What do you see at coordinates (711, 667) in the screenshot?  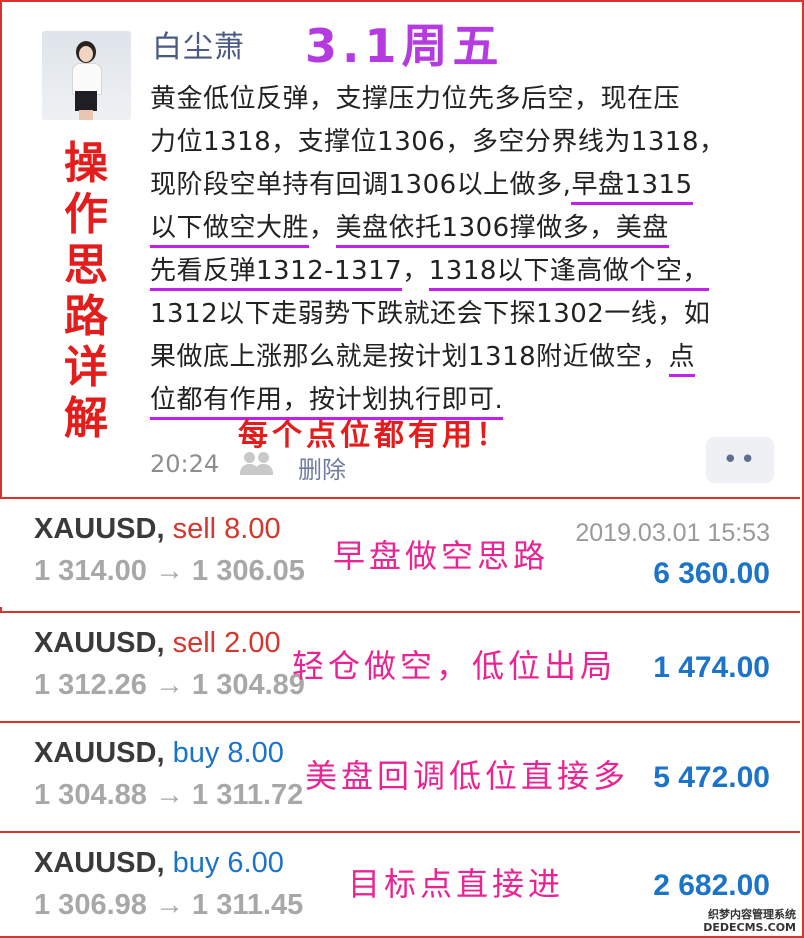 I see `trade-profit: 1 474.00` at bounding box center [711, 667].